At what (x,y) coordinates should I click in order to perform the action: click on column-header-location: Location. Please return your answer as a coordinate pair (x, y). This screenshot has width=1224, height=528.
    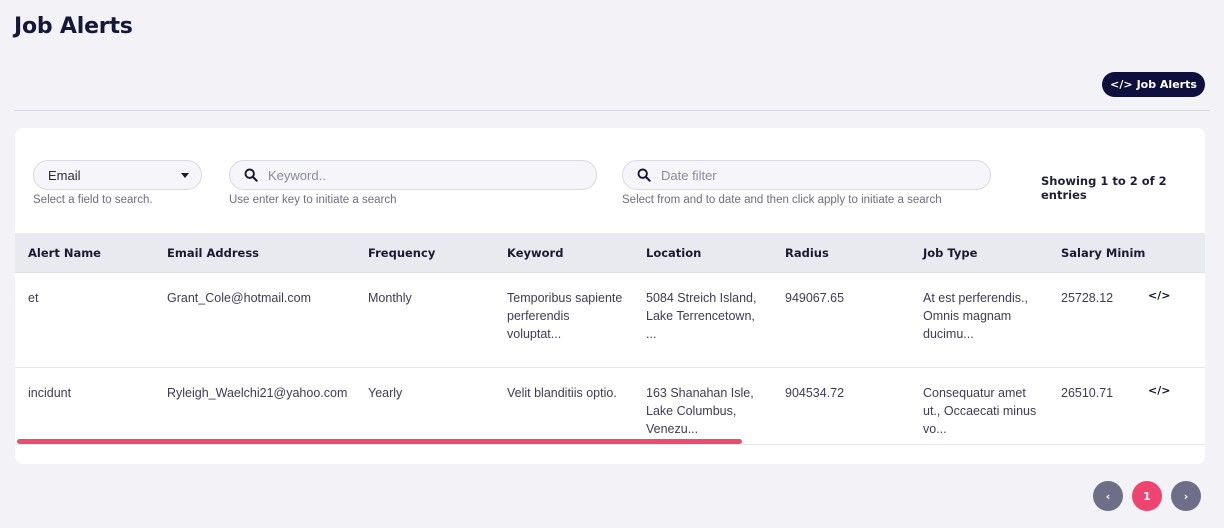
    Looking at the image, I should click on (673, 253).